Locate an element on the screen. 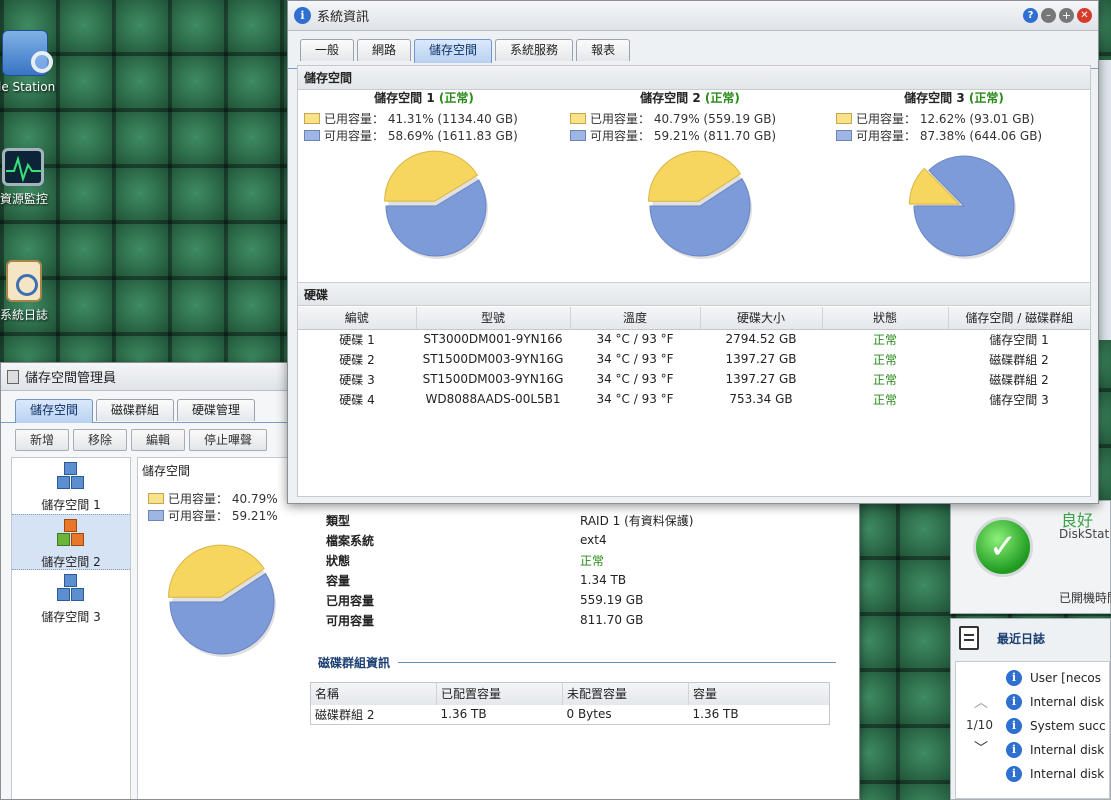  maximize-icon: + is located at coordinates (1066, 15).